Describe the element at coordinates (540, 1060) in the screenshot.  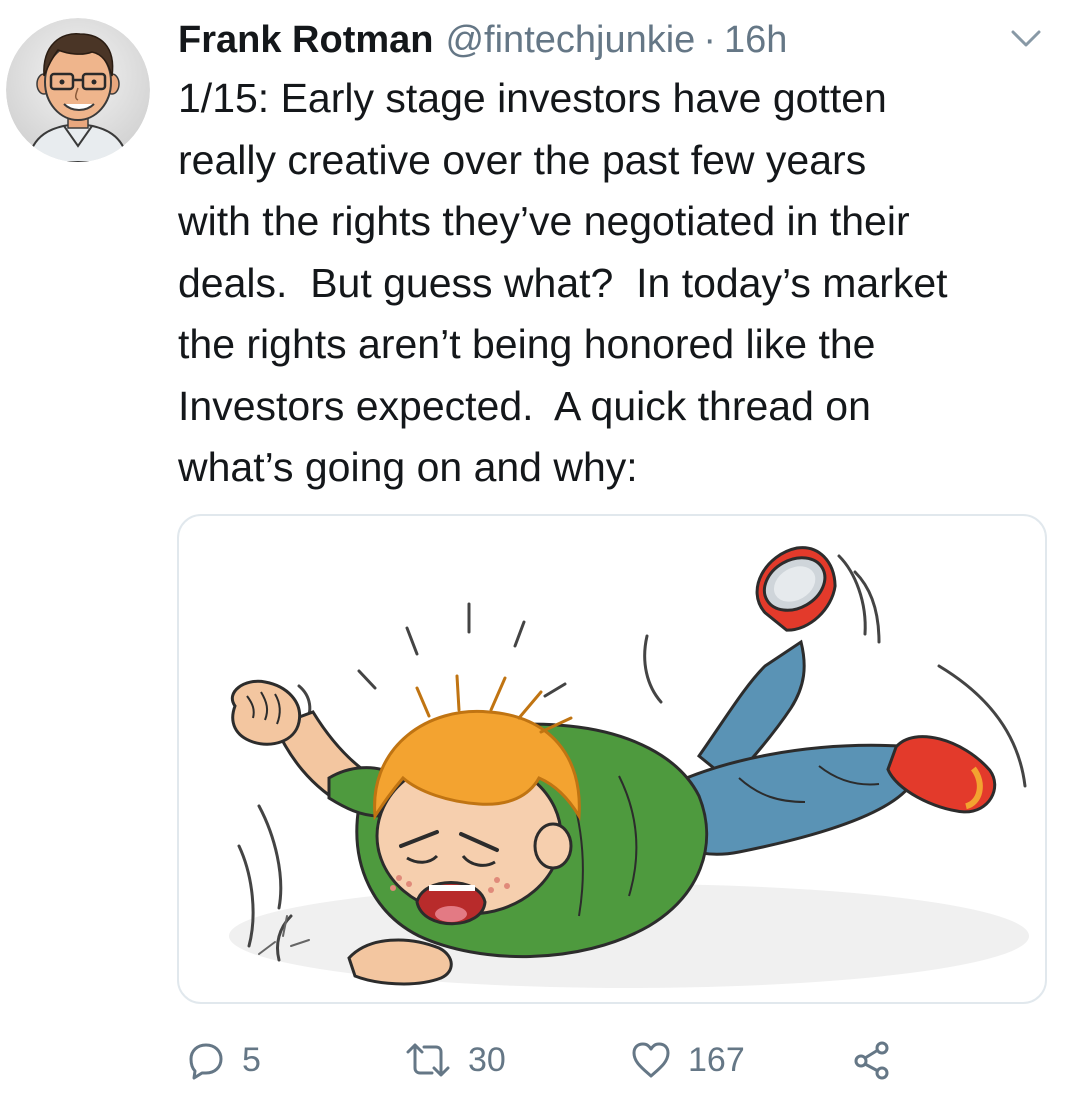
I see `tweet-action-bar: 5 30 167` at that location.